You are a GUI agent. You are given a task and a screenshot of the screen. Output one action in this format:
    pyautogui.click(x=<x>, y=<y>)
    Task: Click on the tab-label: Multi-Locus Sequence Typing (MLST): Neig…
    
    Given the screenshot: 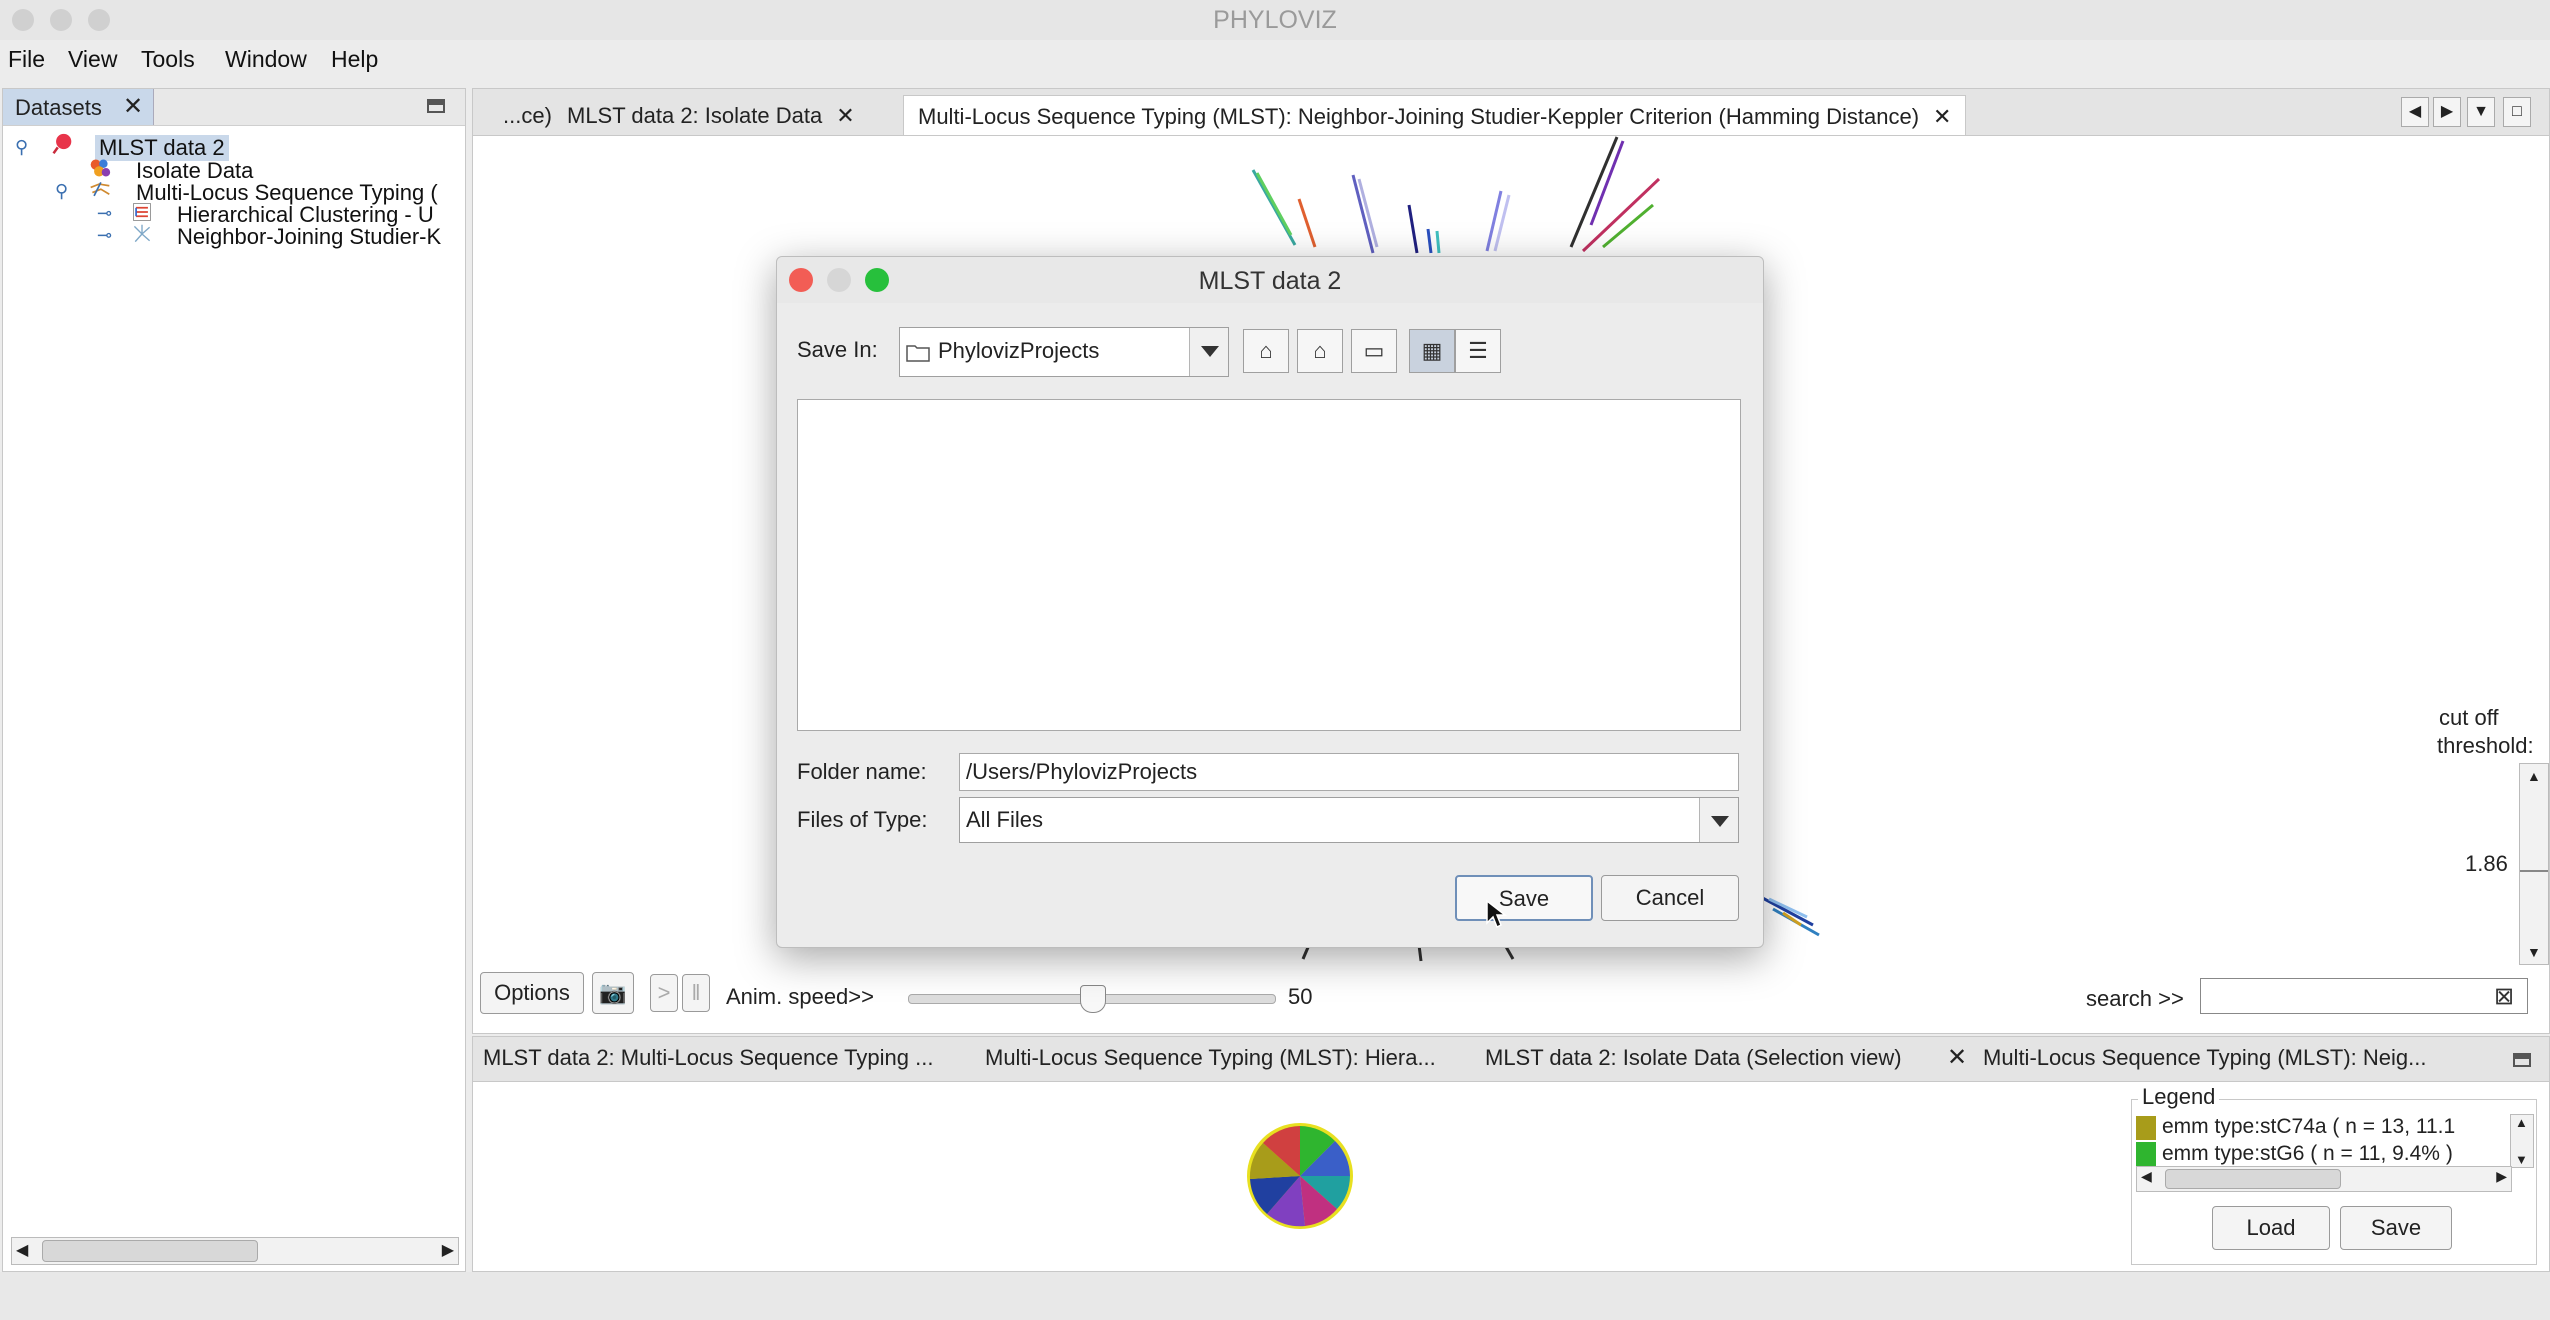 What is the action you would take?
    pyautogui.click(x=1419, y=116)
    